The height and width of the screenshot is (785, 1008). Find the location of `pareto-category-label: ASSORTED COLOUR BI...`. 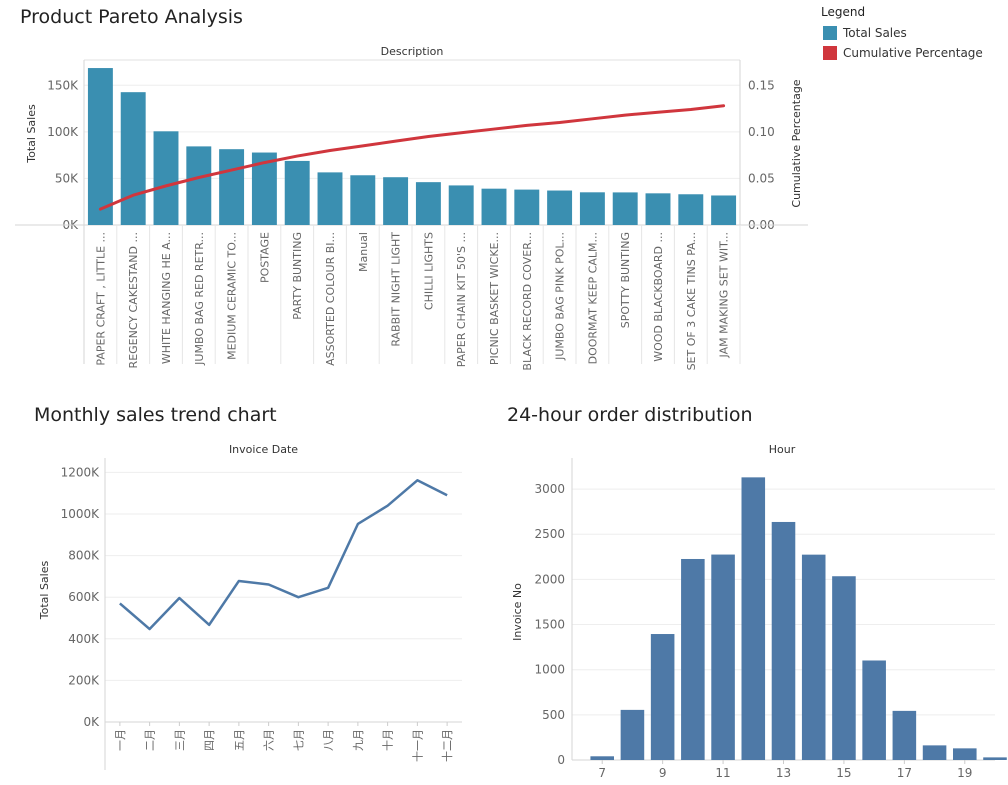

pareto-category-label: ASSORTED COLOUR BI... is located at coordinates (330, 299).